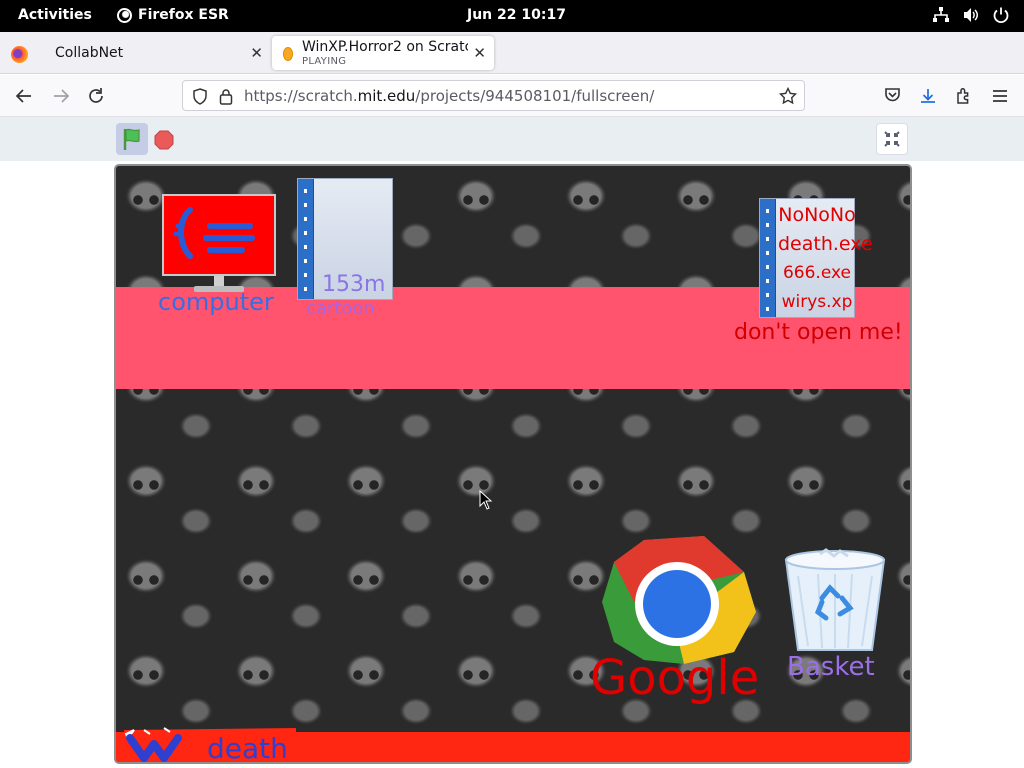 The image size is (1024, 768). I want to click on monitor-stand, so click(219, 281).